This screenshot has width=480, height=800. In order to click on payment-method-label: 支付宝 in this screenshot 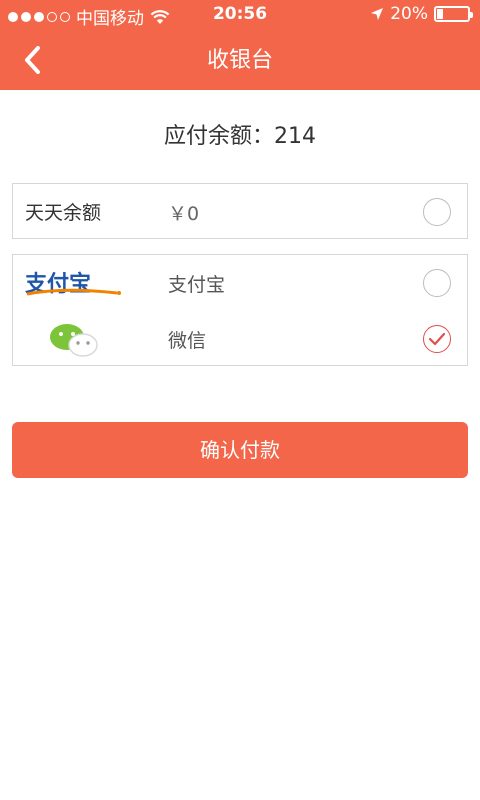, I will do `click(197, 285)`.